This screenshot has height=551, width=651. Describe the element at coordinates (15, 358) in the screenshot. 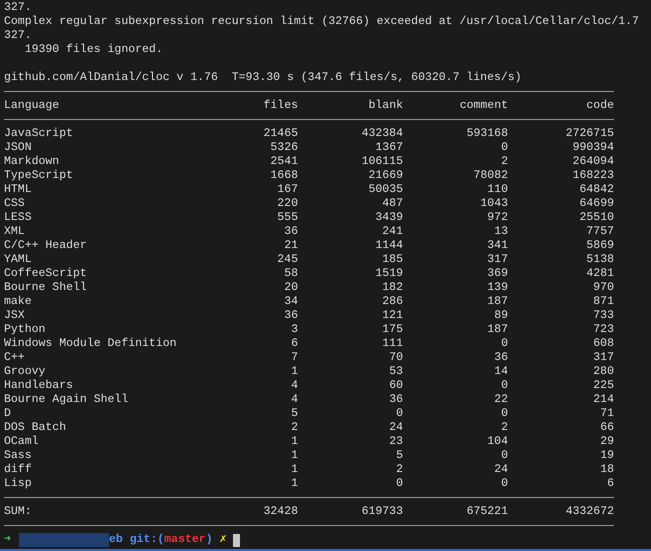

I see `table-cell-text: C++` at that location.